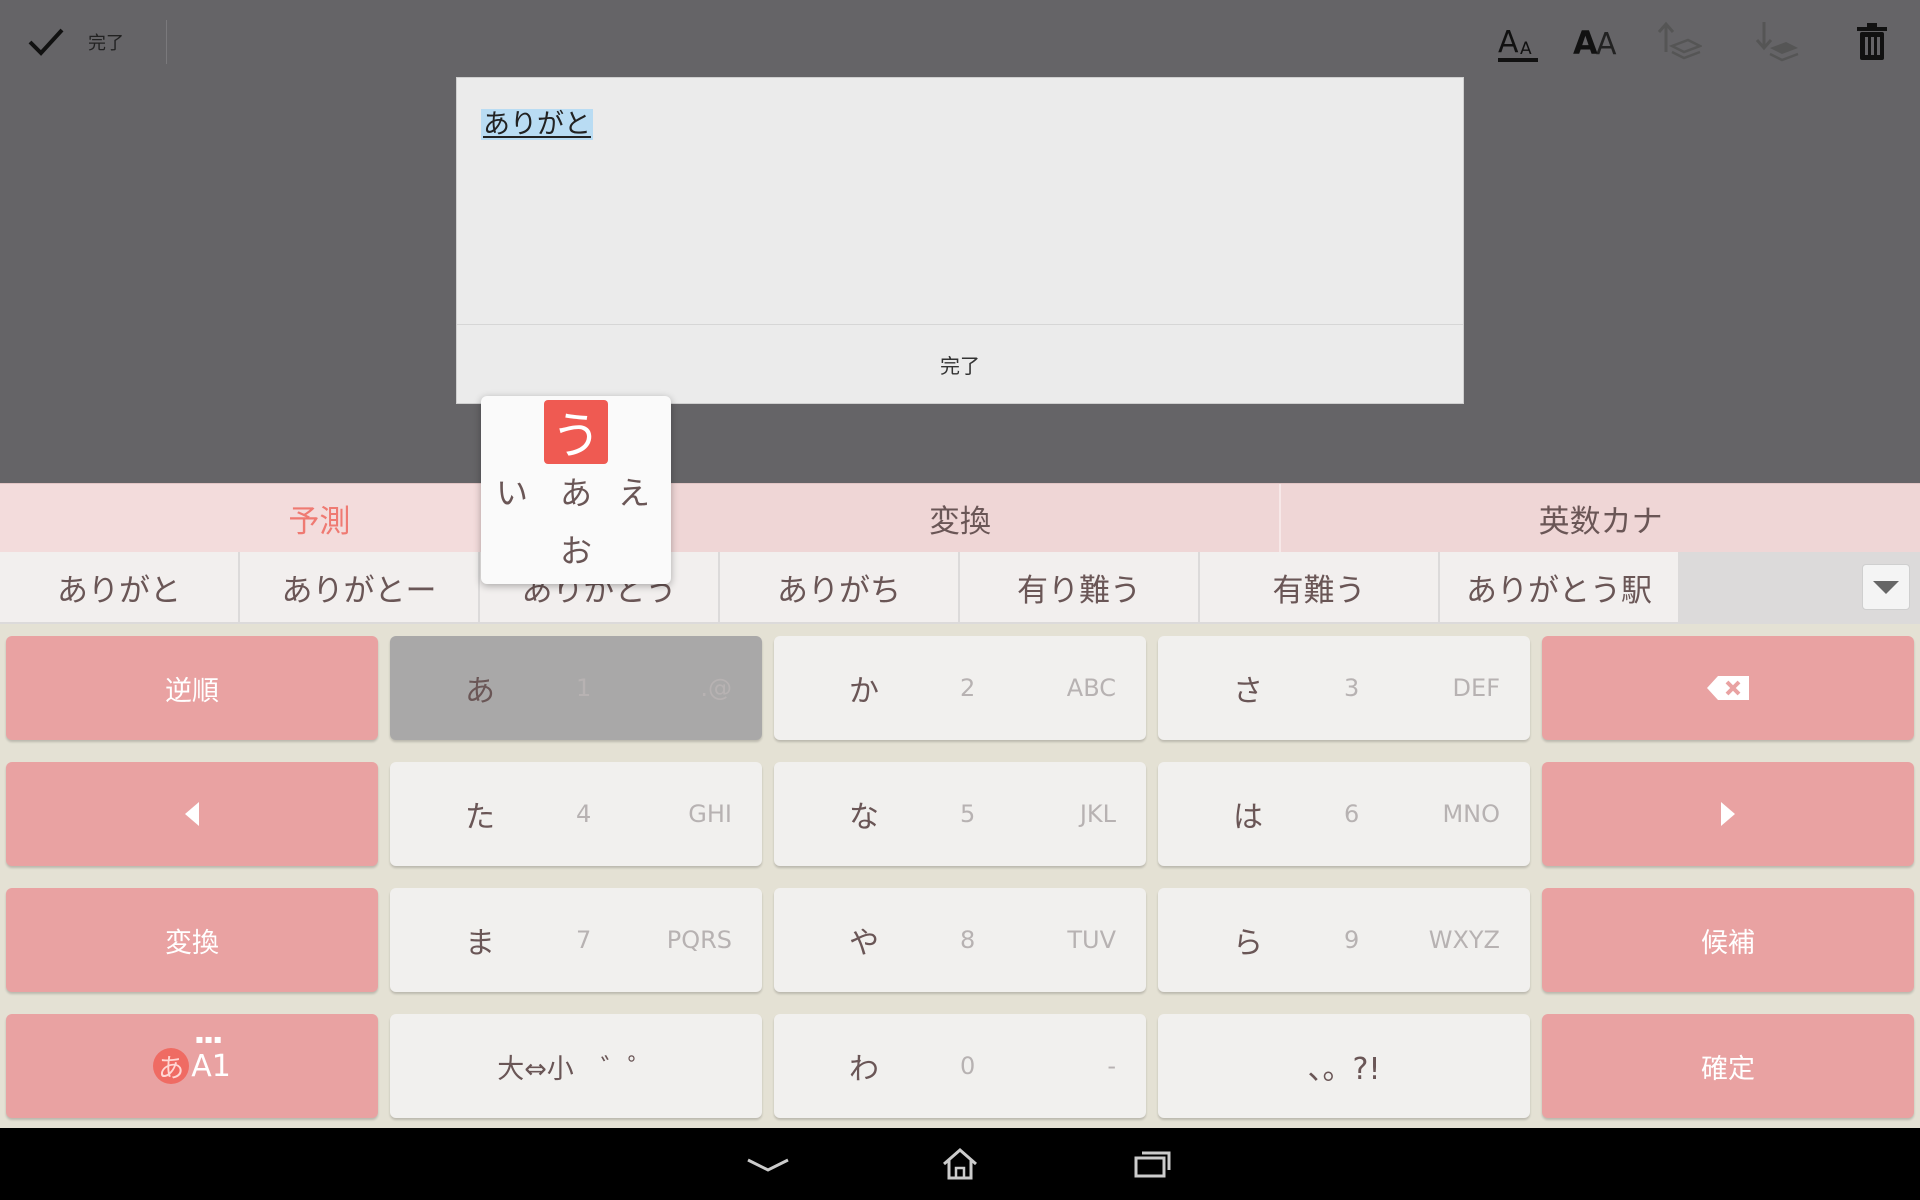 This screenshot has height=1200, width=1920. I want to click on text-large-icon: A A, so click(1596, 42).